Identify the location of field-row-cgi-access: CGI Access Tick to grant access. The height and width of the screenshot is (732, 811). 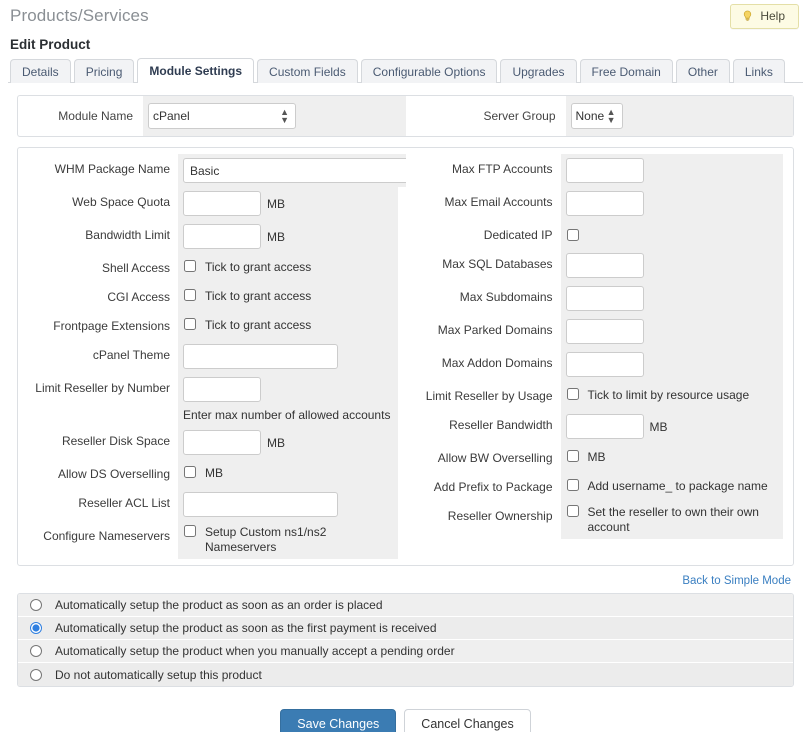
(212, 296).